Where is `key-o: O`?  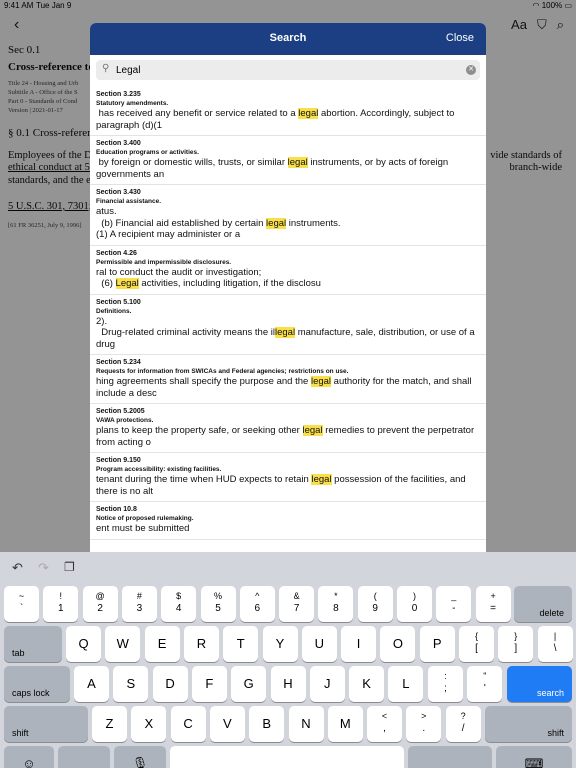 key-o: O is located at coordinates (398, 644).